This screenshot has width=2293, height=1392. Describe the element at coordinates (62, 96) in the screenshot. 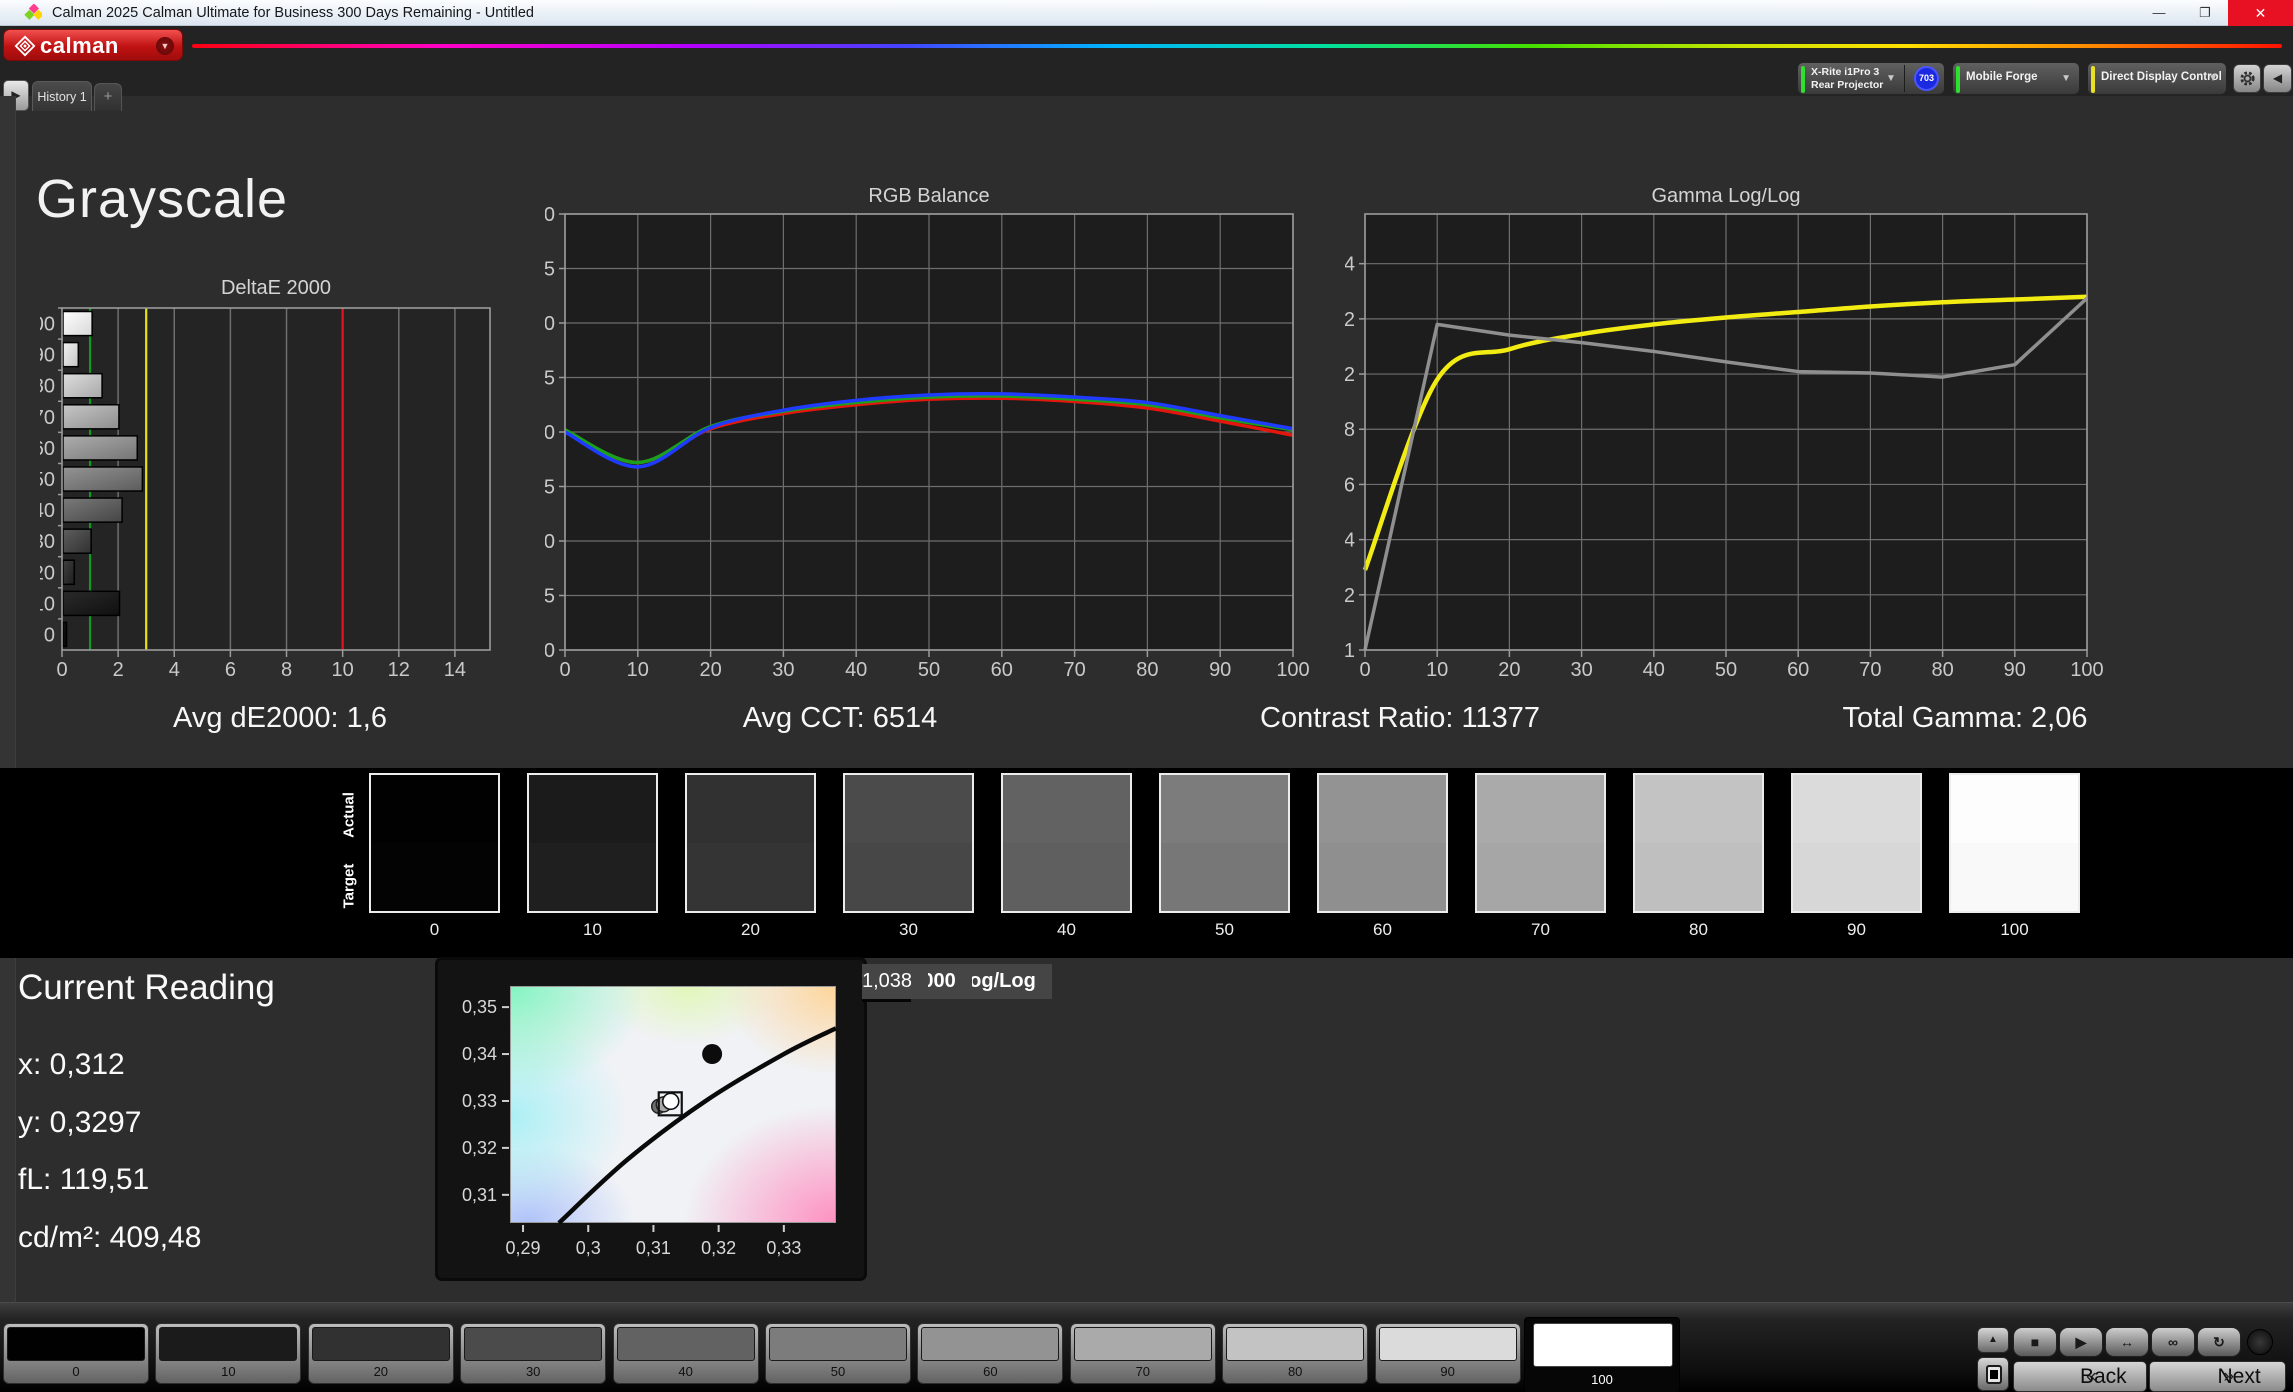

I see `tab-history-1: History 1` at that location.